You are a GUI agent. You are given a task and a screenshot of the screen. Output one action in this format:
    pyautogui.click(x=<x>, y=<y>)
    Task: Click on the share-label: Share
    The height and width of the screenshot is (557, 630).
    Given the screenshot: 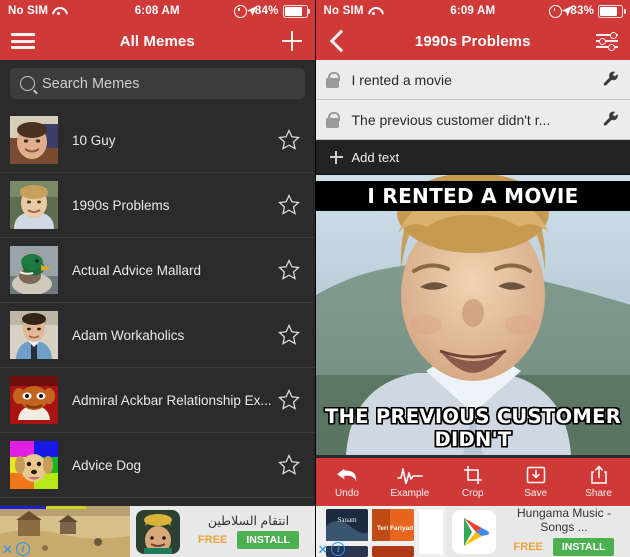 What is the action you would take?
    pyautogui.click(x=598, y=493)
    